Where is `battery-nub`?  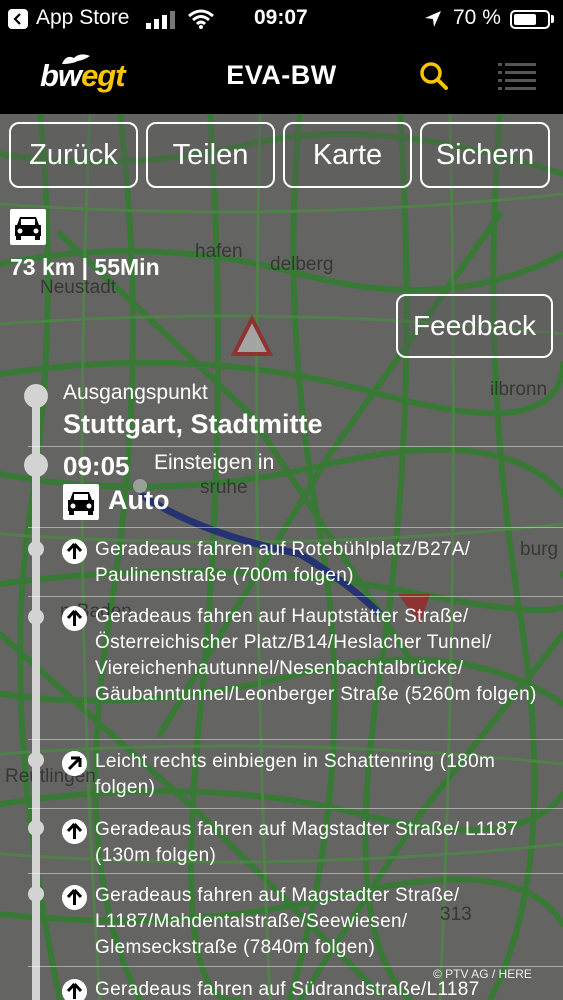 battery-nub is located at coordinates (552, 19).